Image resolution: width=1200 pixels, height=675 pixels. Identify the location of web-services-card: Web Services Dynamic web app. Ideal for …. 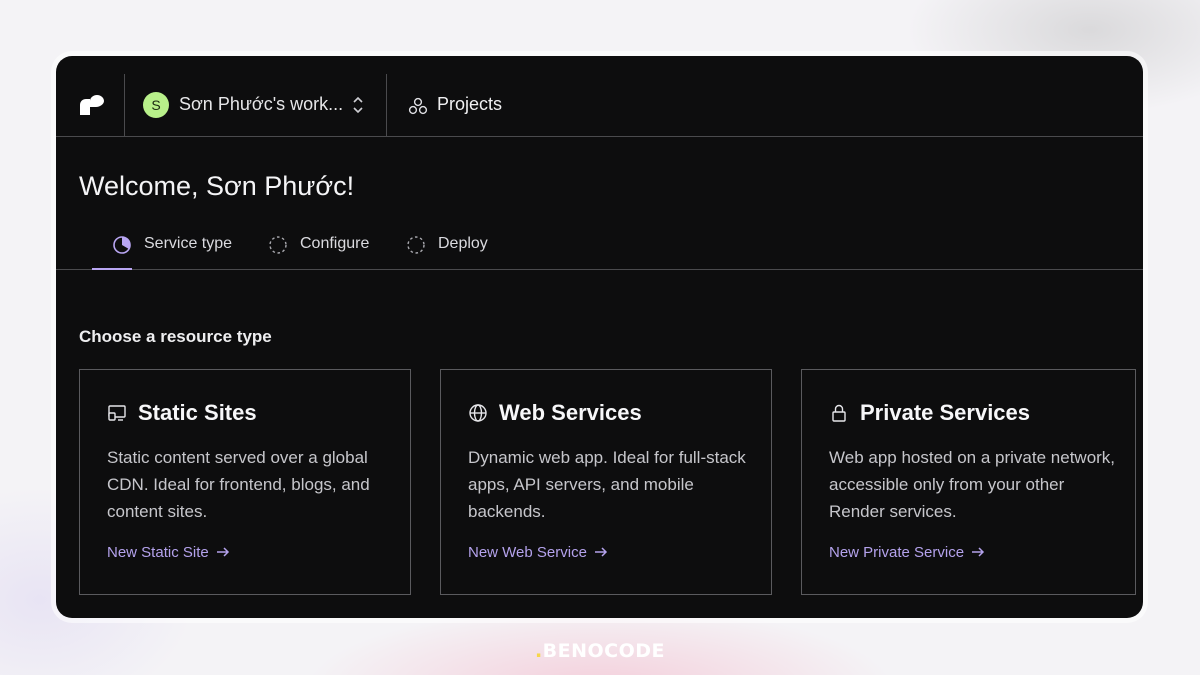
(606, 482).